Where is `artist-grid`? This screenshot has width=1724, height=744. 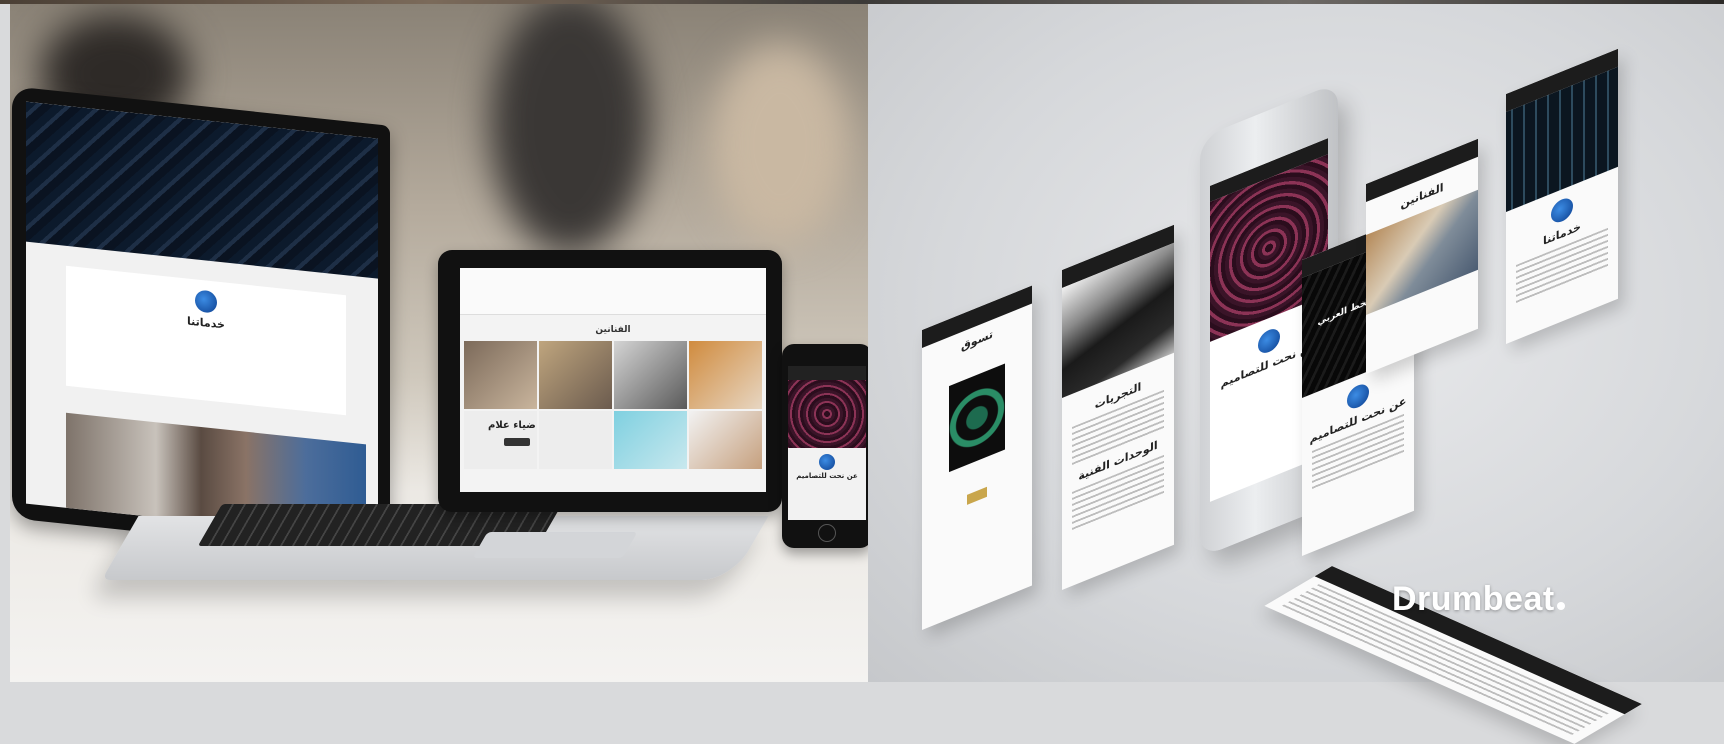 artist-grid is located at coordinates (613, 405).